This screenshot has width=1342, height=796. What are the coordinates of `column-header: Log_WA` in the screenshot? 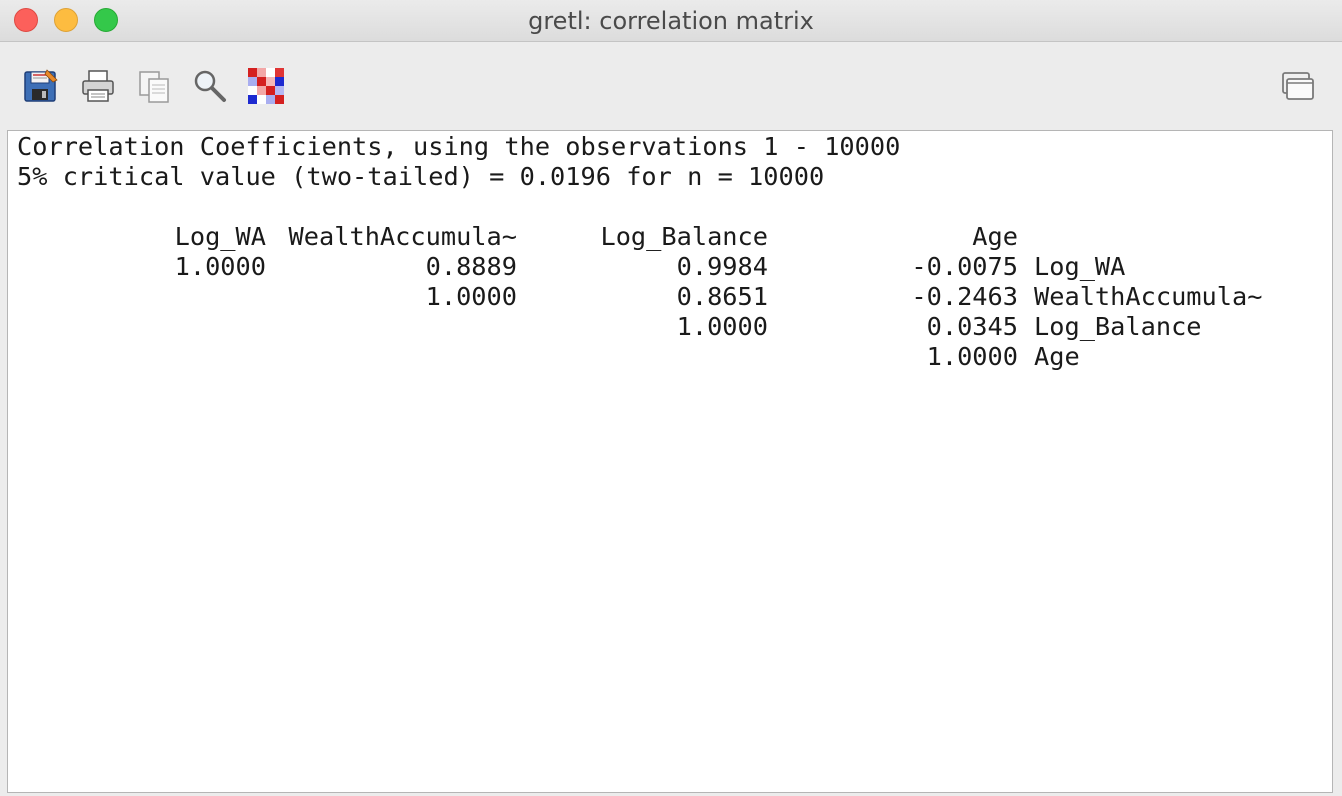 It's located at (220, 236).